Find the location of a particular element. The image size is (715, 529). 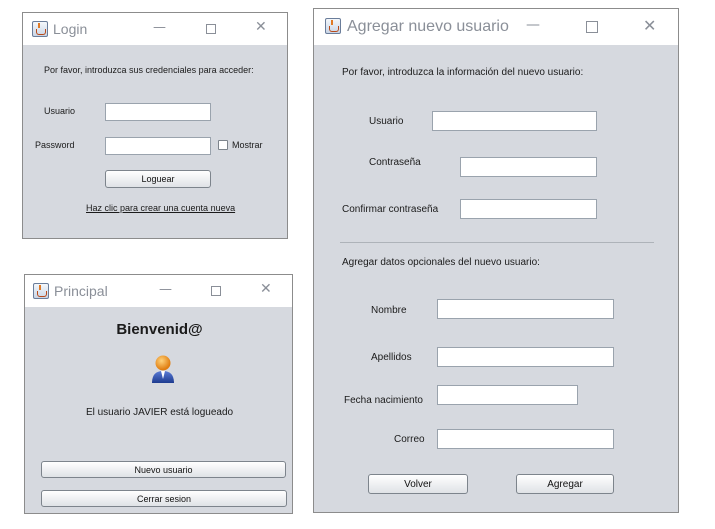

correo-label: Correo is located at coordinates (409, 439).